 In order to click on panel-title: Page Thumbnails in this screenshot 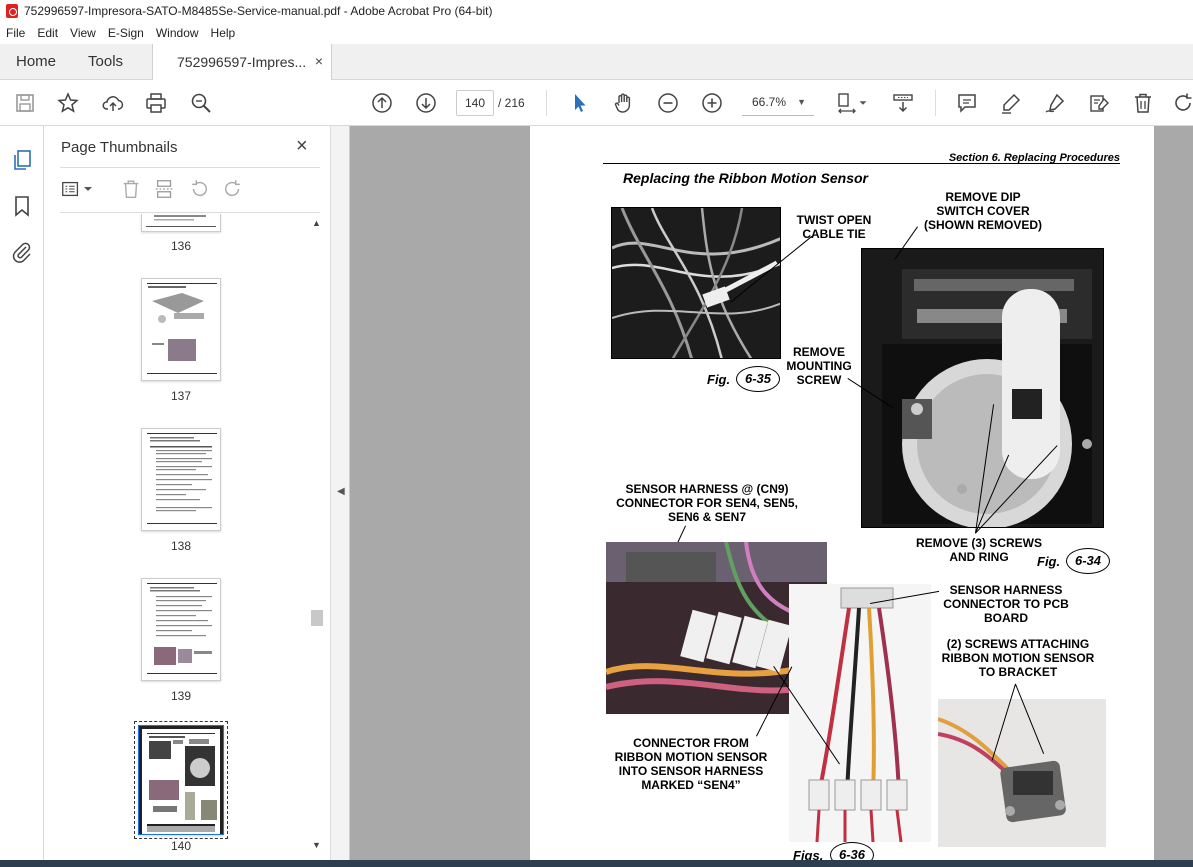, I will do `click(119, 147)`.